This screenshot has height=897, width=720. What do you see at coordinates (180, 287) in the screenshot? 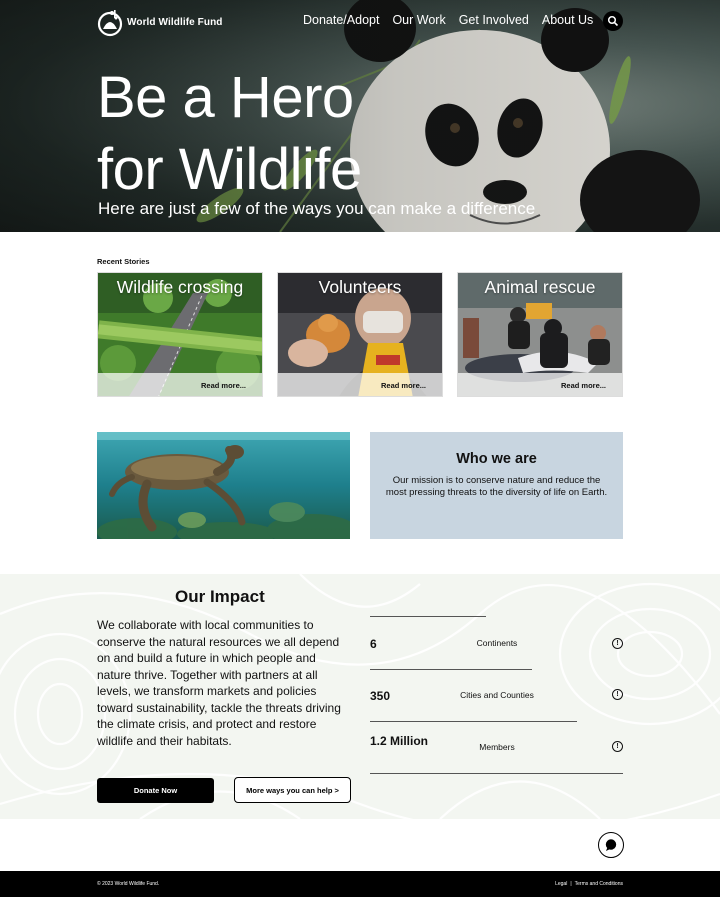
I see `story-title: Wildlife crossing` at bounding box center [180, 287].